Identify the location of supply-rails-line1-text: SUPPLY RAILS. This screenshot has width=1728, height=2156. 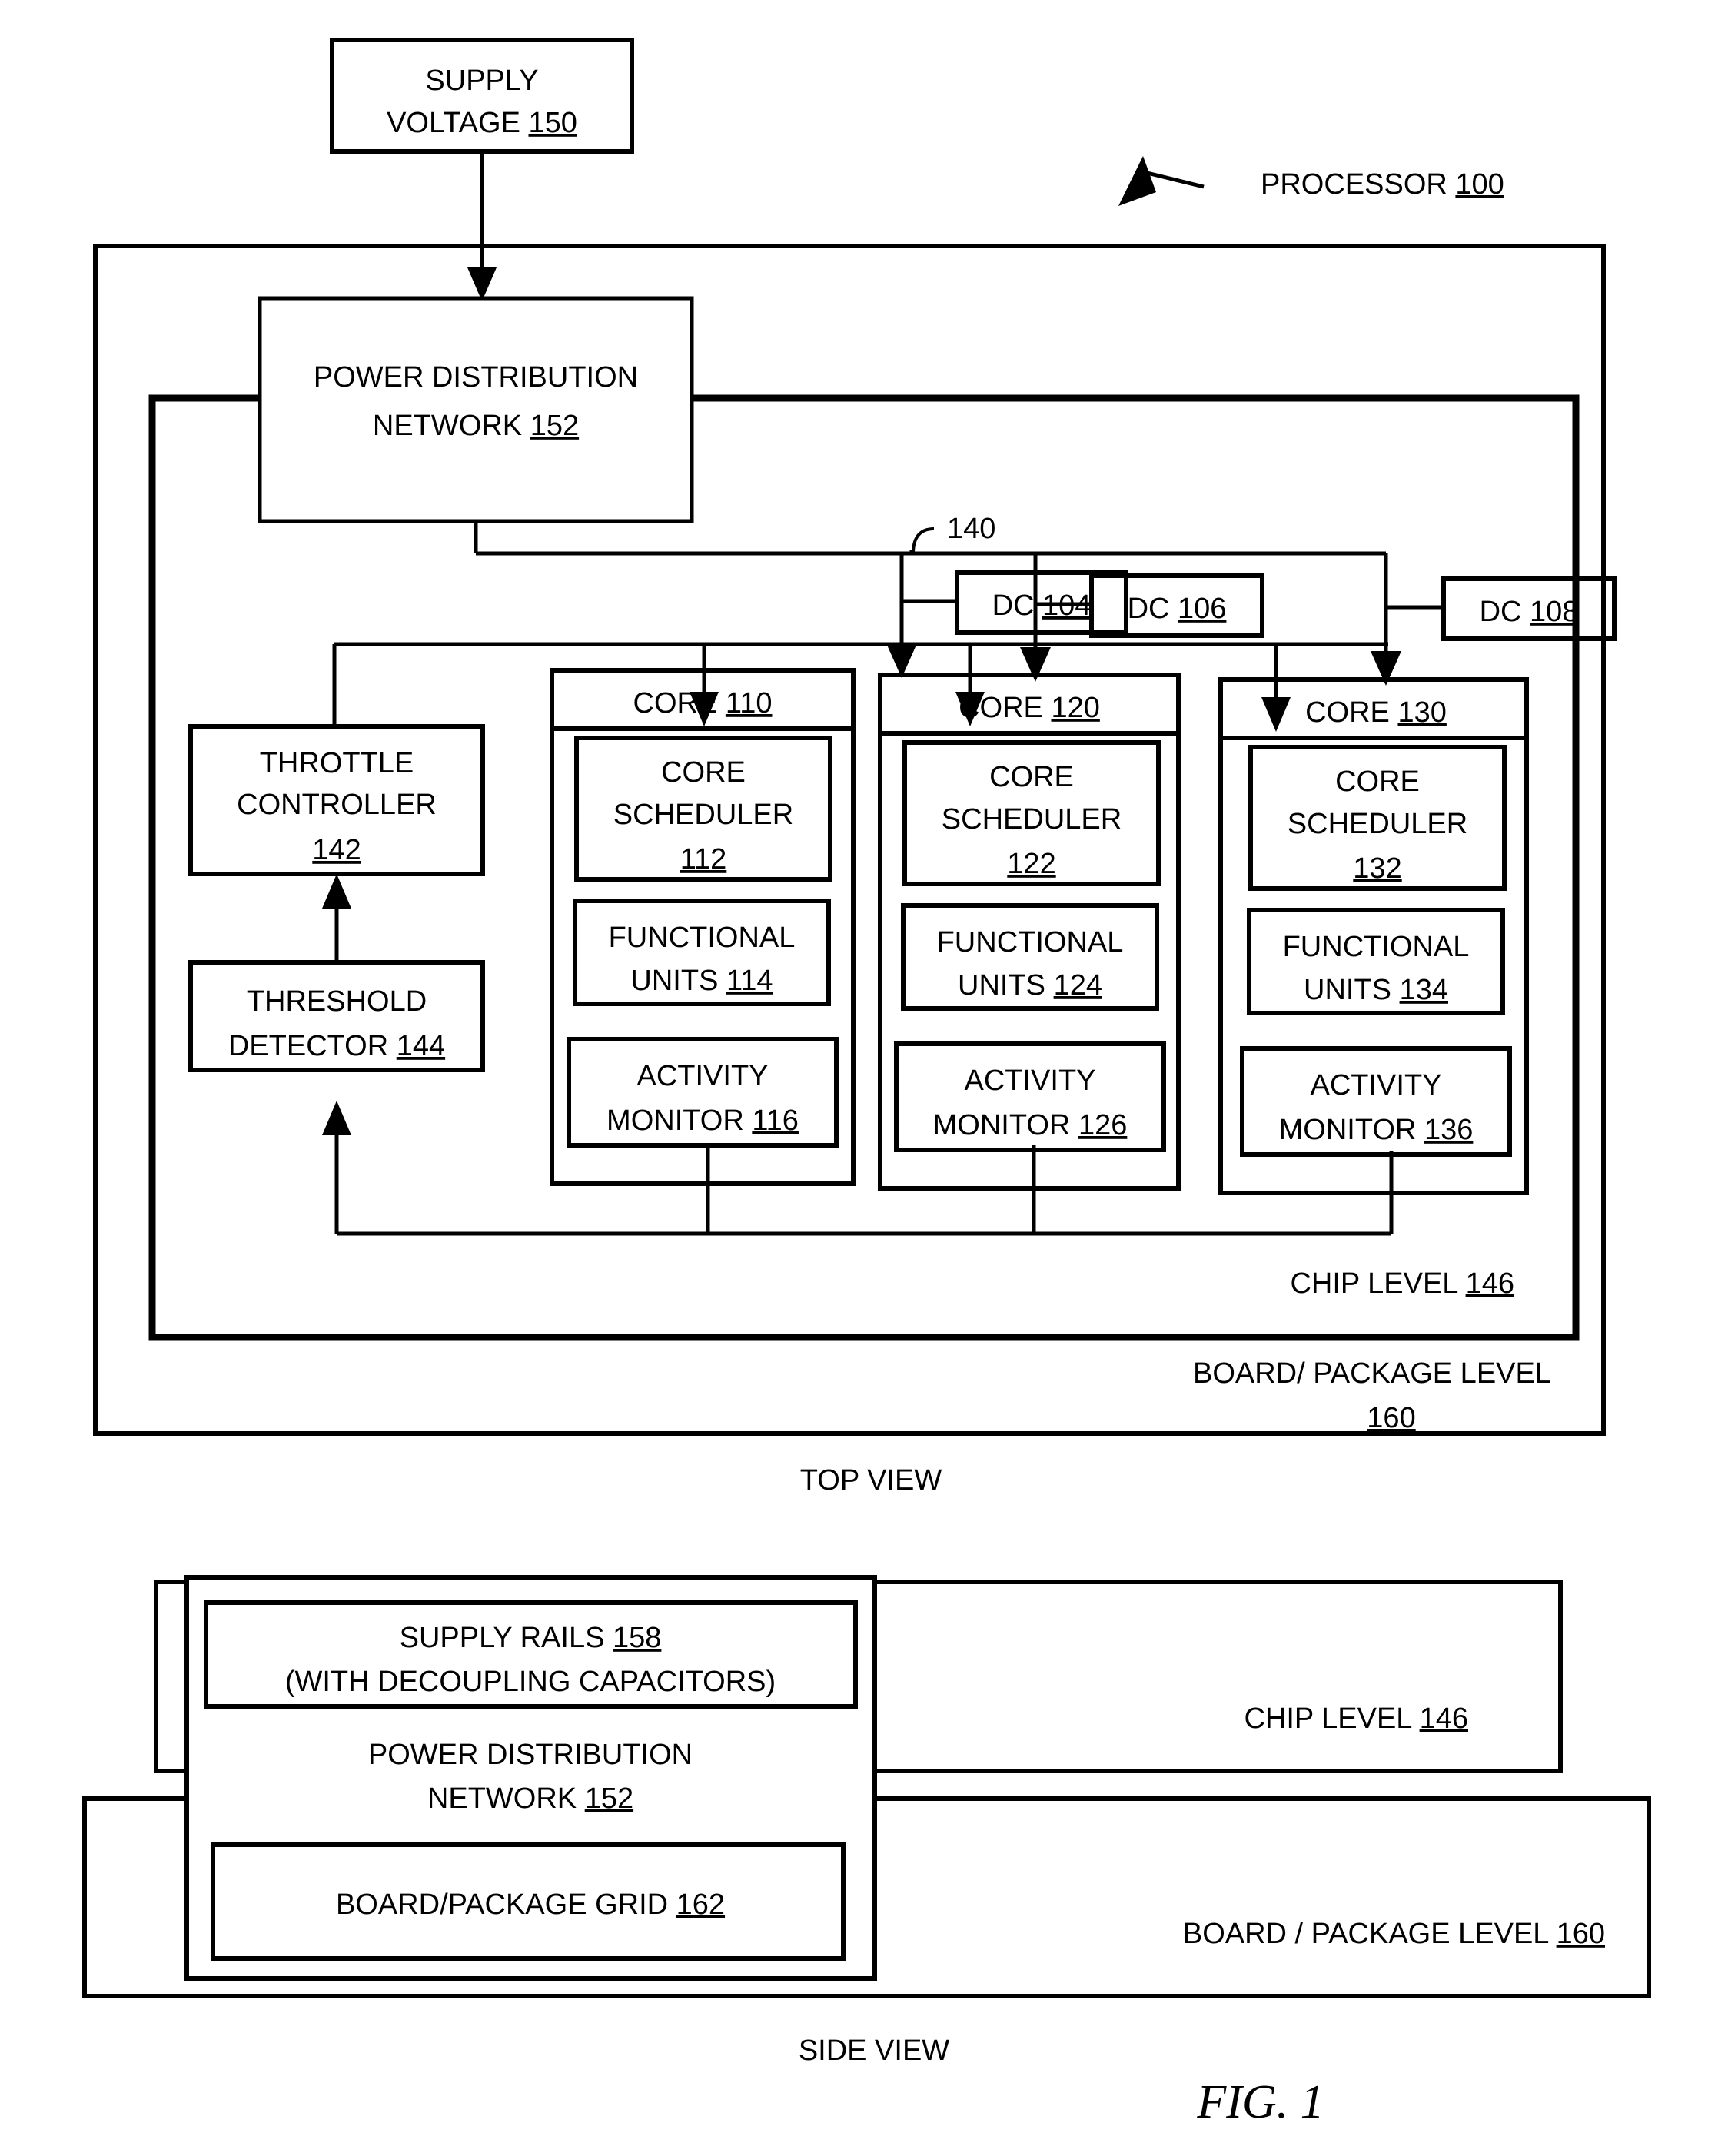
(506, 1638).